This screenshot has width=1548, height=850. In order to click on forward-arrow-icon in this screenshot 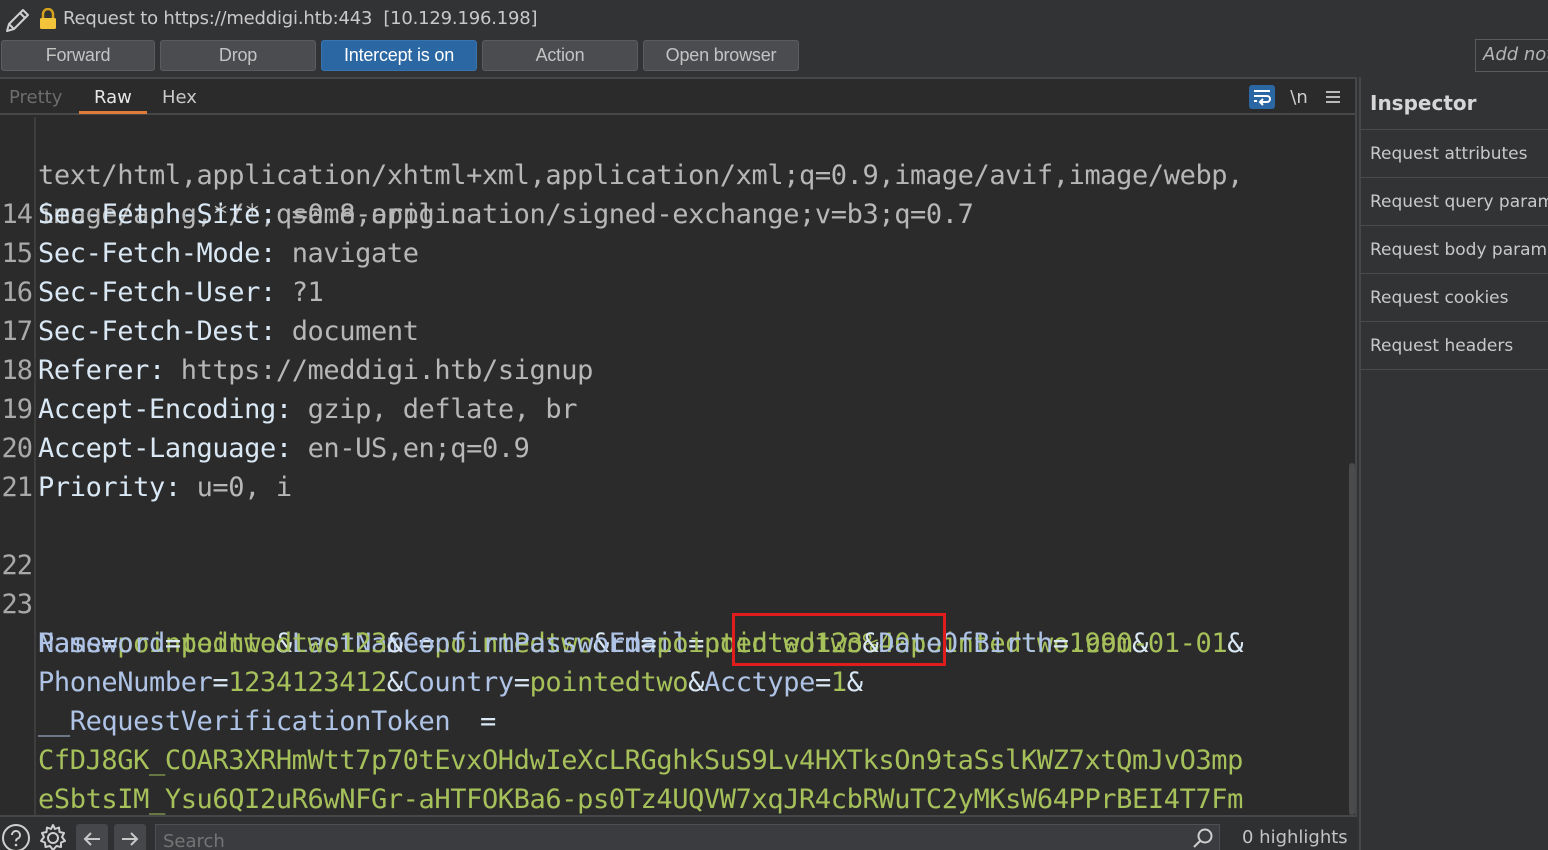, I will do `click(130, 839)`.